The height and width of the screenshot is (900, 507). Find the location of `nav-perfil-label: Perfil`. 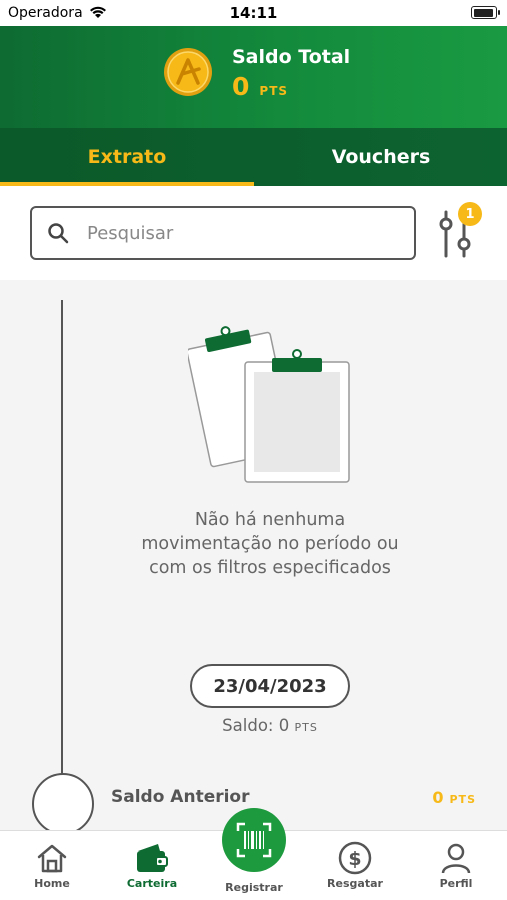

nav-perfil-label: Perfil is located at coordinates (456, 883).